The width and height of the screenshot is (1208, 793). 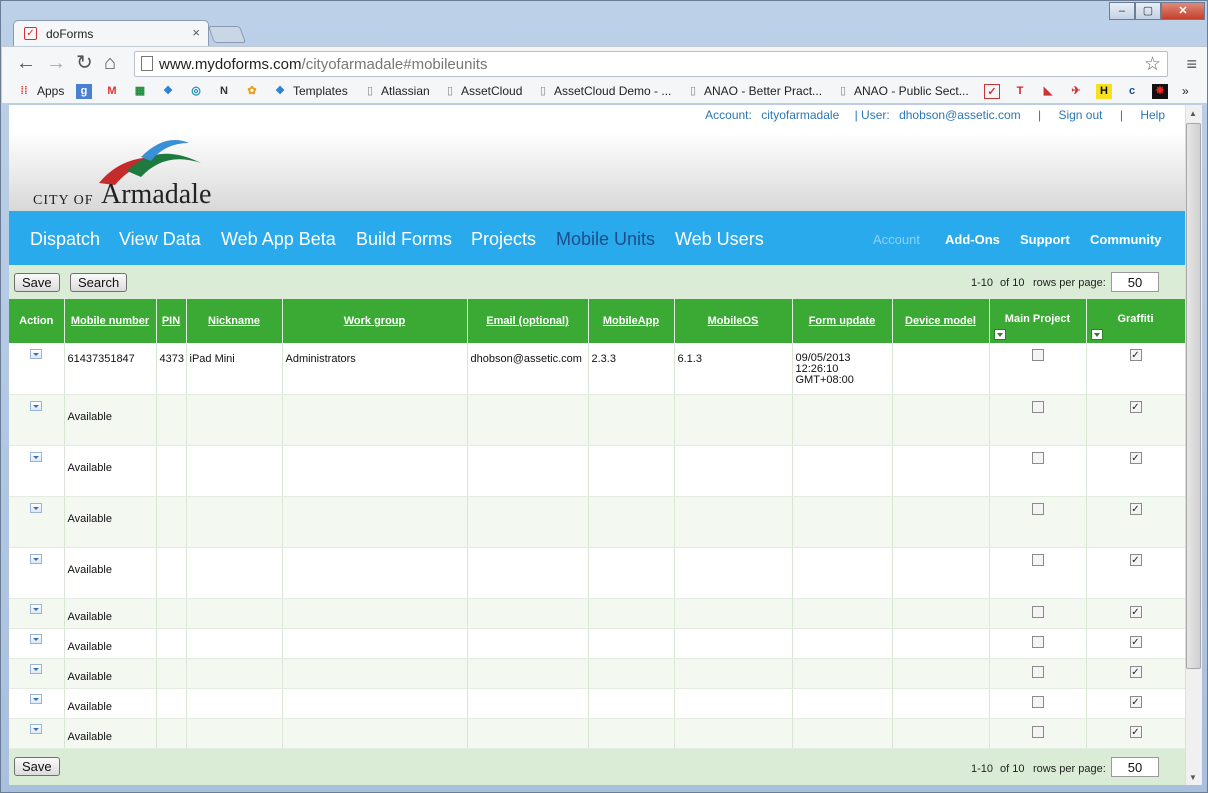 What do you see at coordinates (84, 91) in the screenshot?
I see `google-icon: g` at bounding box center [84, 91].